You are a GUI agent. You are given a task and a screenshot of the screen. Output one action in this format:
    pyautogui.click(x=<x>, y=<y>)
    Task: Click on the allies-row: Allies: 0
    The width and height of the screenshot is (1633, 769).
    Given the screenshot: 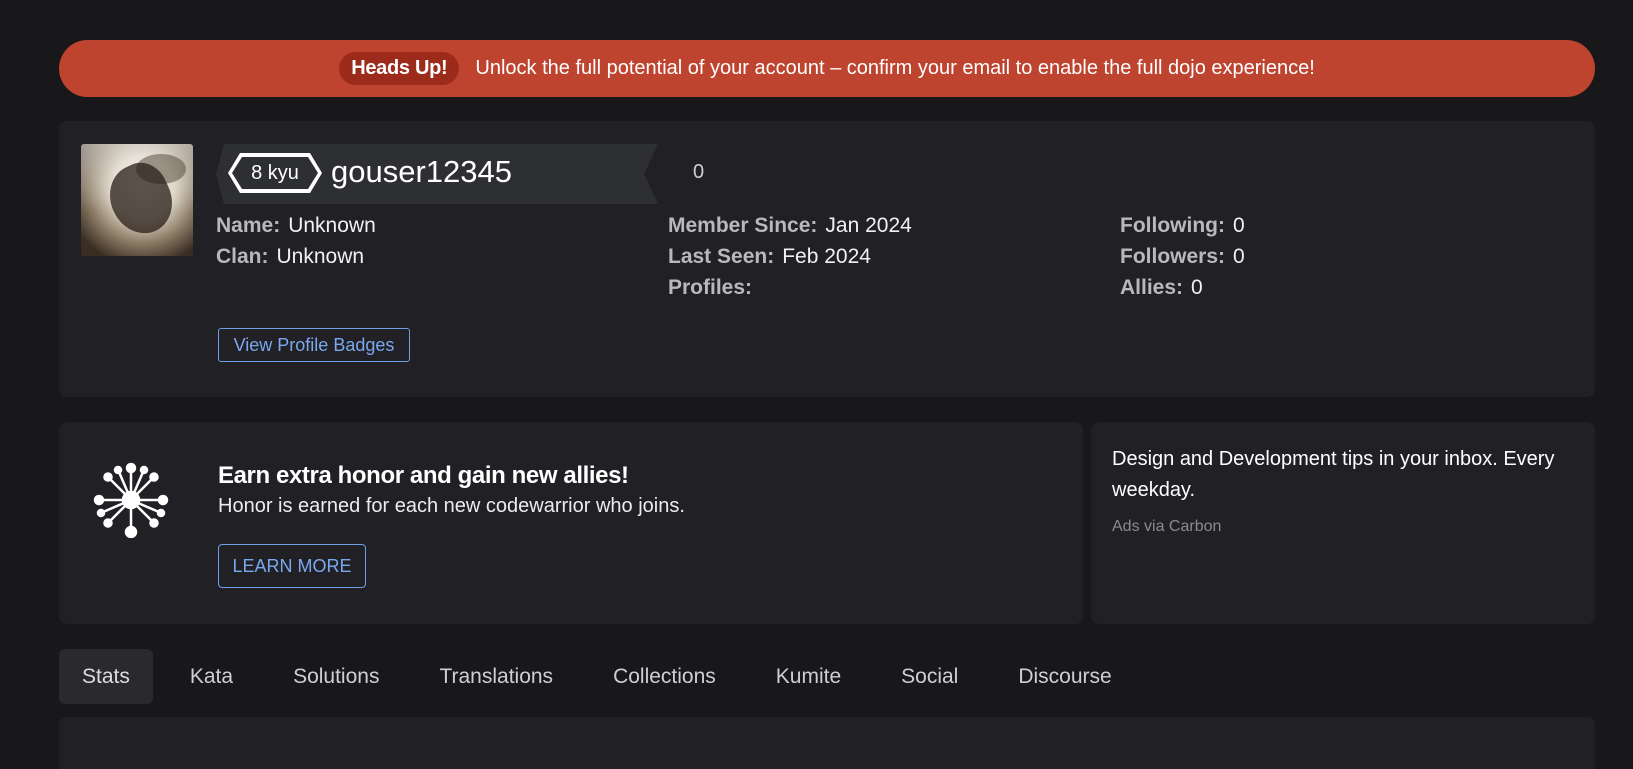 What is the action you would take?
    pyautogui.click(x=1182, y=287)
    